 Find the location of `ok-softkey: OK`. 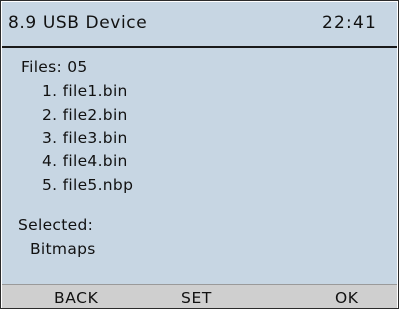

ok-softkey: OK is located at coordinates (347, 298).